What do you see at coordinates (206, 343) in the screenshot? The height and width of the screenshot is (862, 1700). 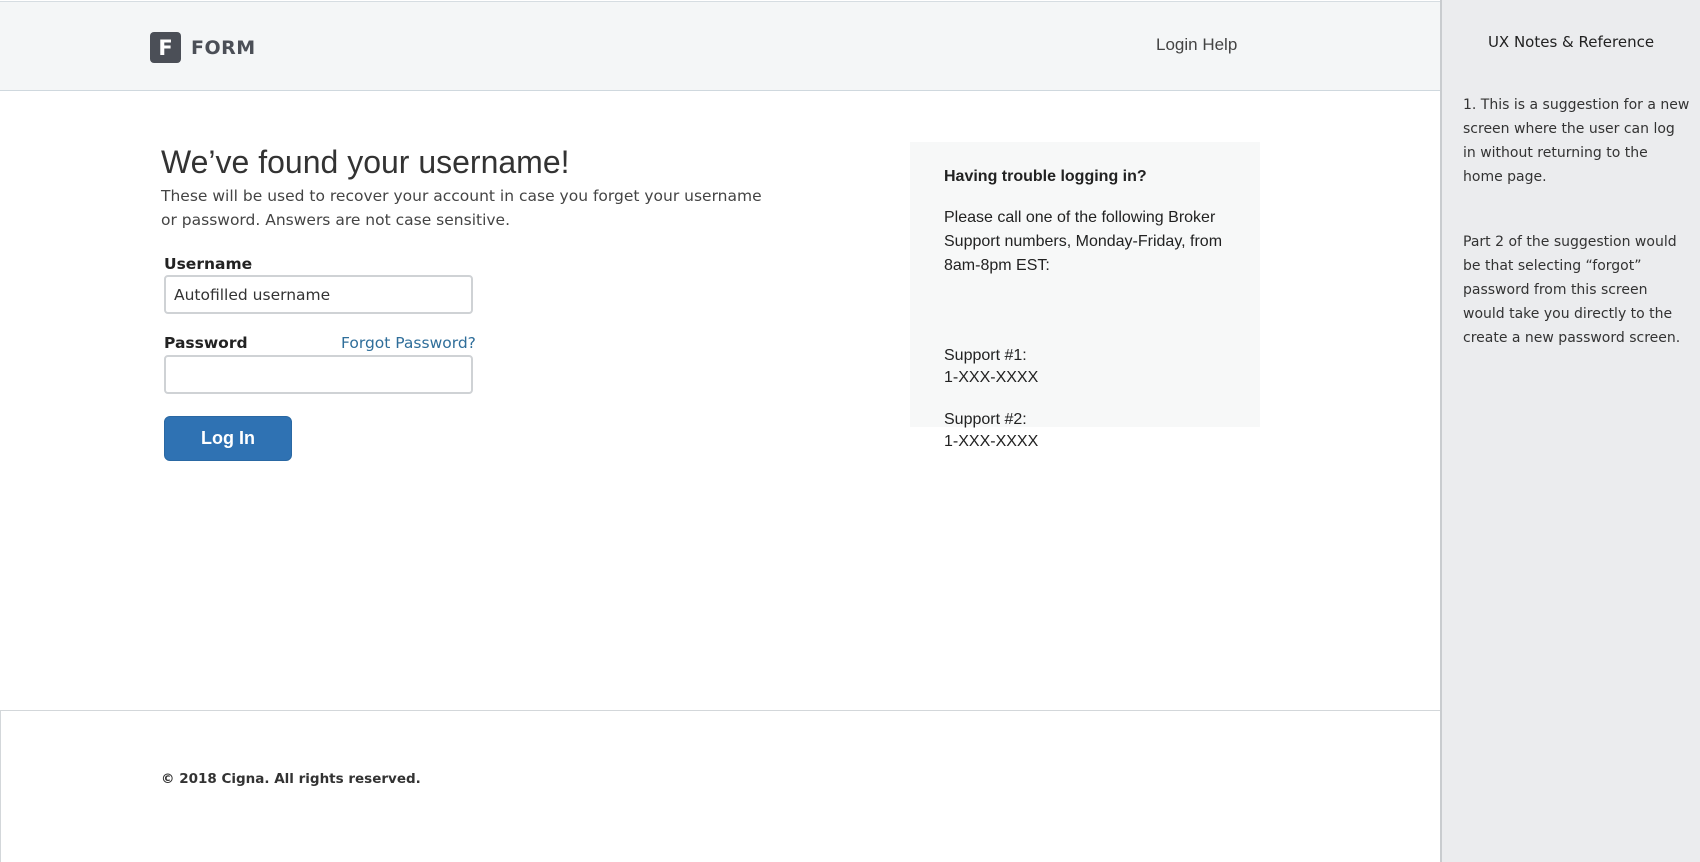 I see `password-label: Password` at bounding box center [206, 343].